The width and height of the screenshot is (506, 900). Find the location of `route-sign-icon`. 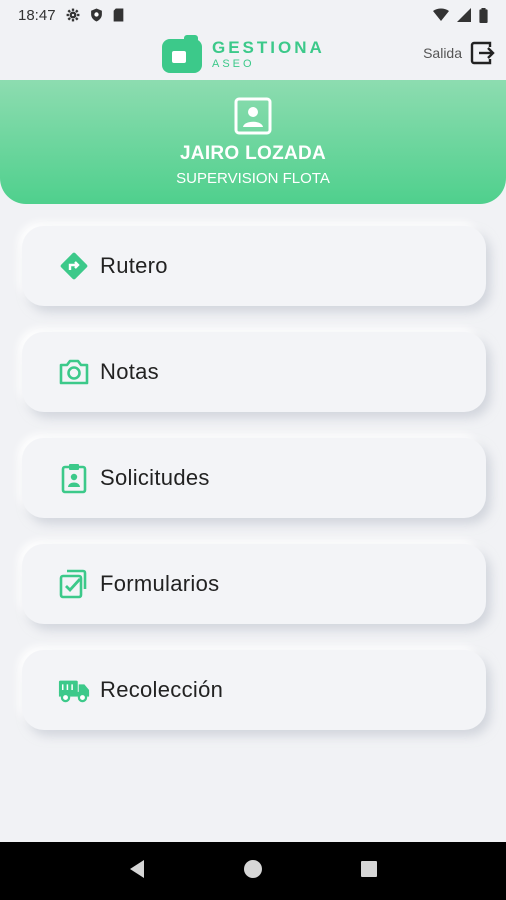

route-sign-icon is located at coordinates (74, 266).